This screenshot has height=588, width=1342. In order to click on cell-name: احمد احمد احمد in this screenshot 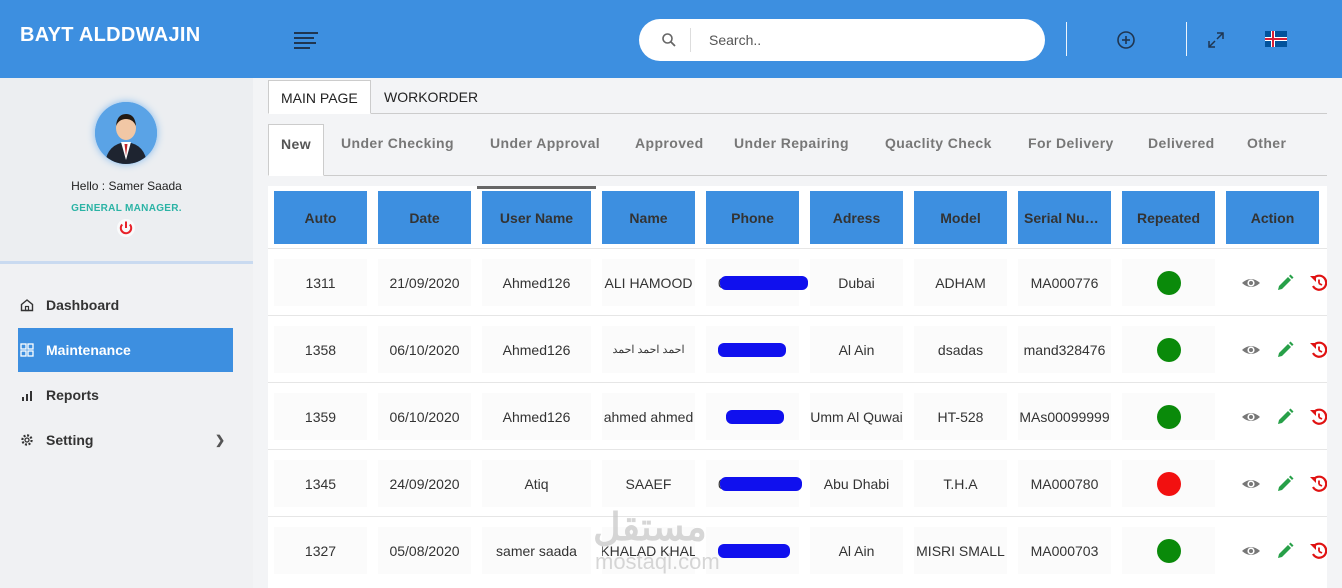, I will do `click(648, 349)`.